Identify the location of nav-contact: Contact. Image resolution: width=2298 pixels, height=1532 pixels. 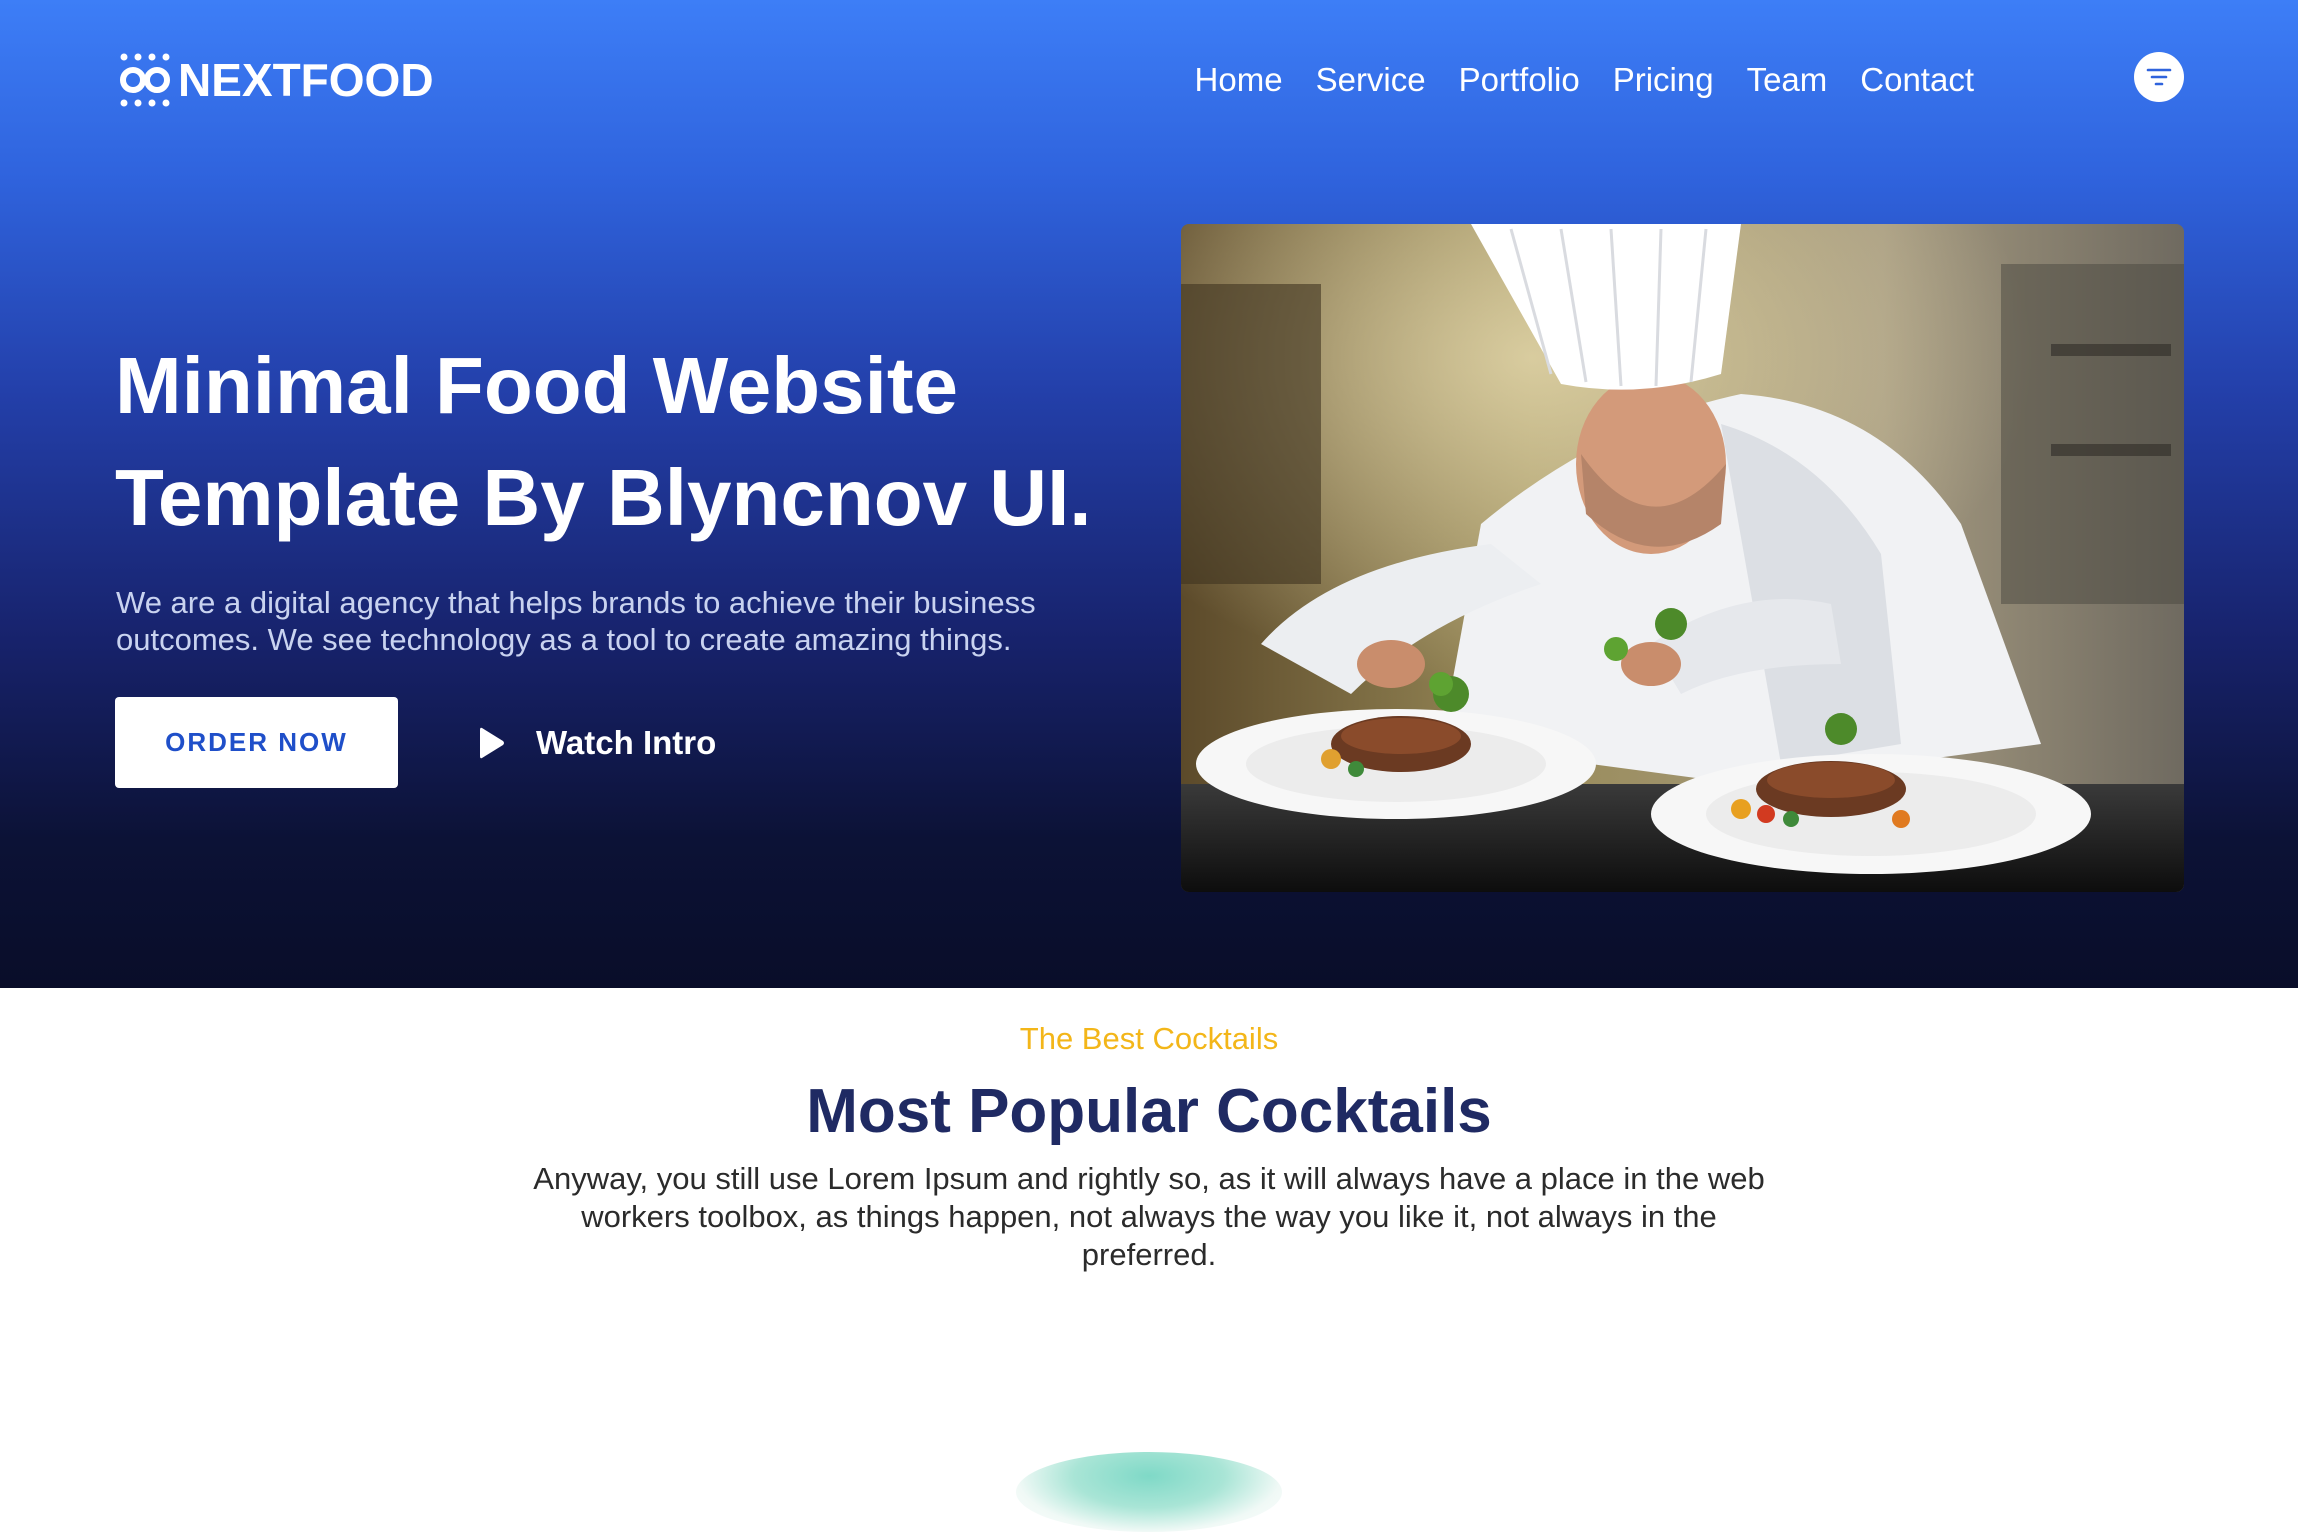
(1917, 80).